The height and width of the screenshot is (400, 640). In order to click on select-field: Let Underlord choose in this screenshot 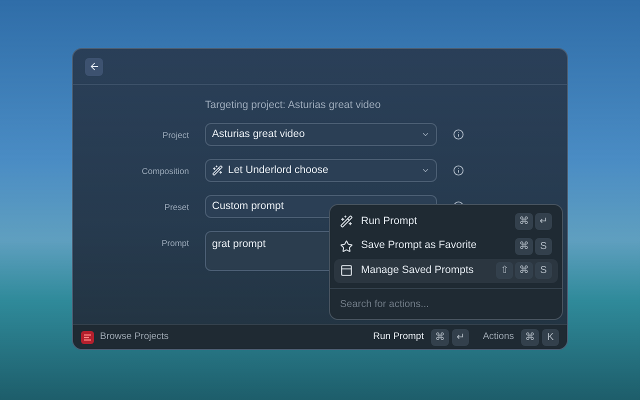, I will do `click(321, 170)`.